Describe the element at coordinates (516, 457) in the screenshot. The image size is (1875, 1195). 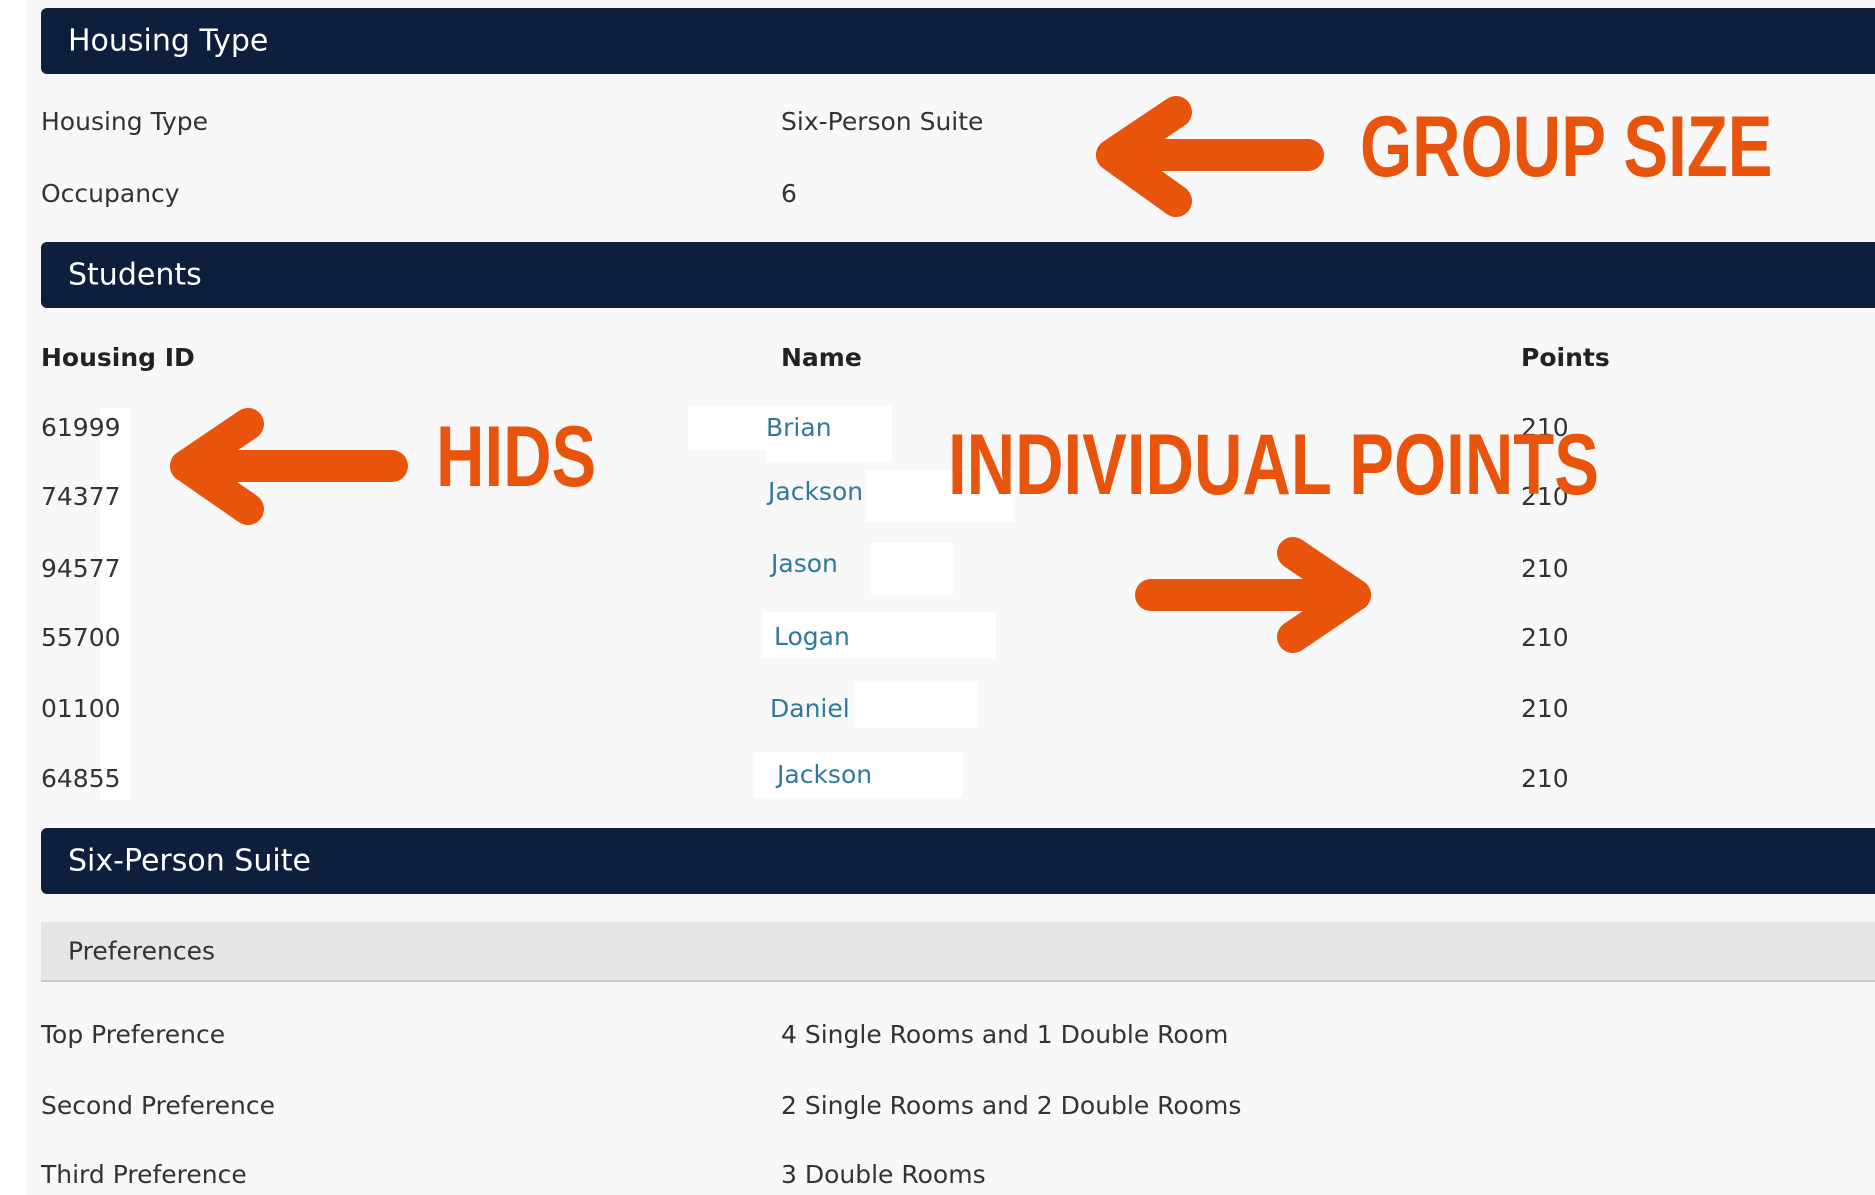
I see `hids-annotation: HIDS` at that location.